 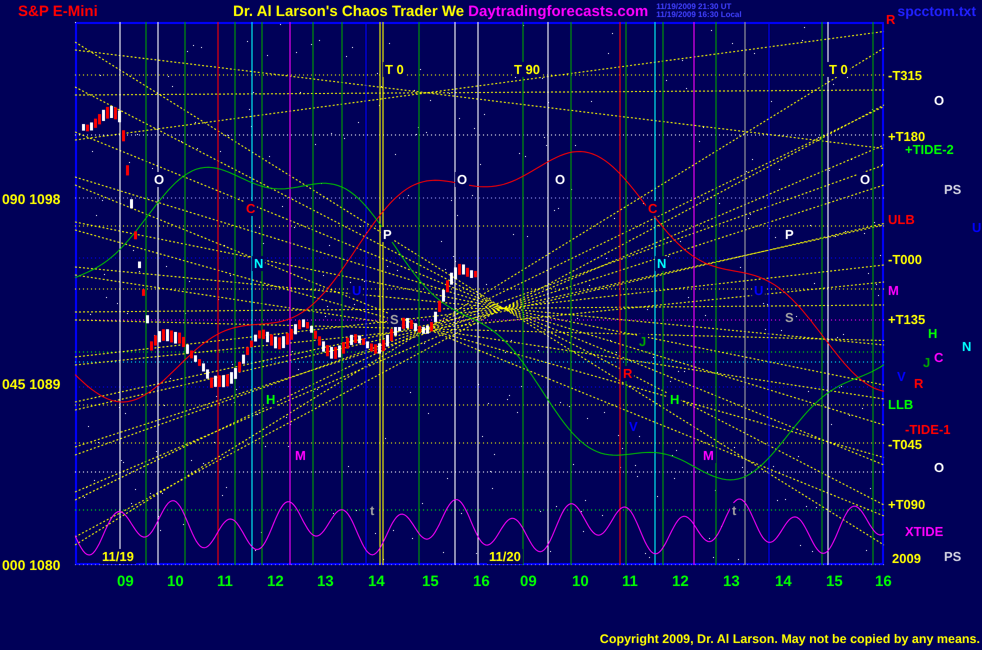 I want to click on price-axis-label: 045 1089, so click(x=31, y=384).